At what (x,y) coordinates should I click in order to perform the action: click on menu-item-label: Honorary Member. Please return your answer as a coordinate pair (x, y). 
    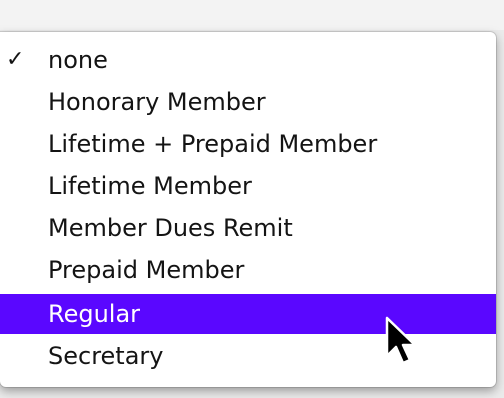
    Looking at the image, I should click on (157, 102).